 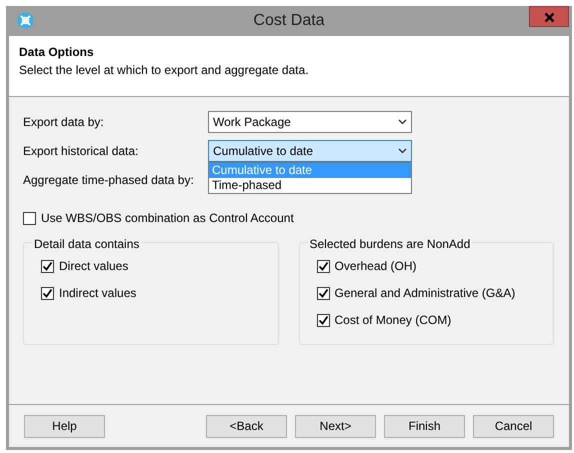 I want to click on field-label: Export historical data:, so click(x=81, y=151).